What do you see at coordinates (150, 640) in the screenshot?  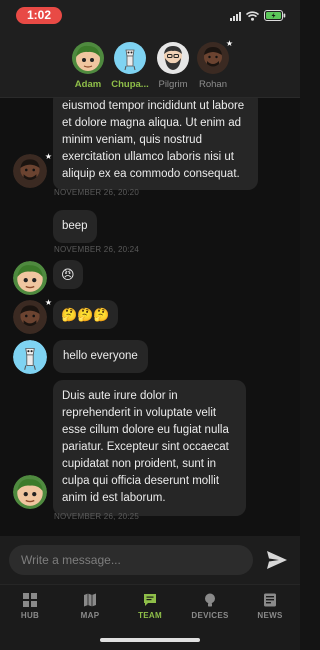 I see `home-indicator` at bounding box center [150, 640].